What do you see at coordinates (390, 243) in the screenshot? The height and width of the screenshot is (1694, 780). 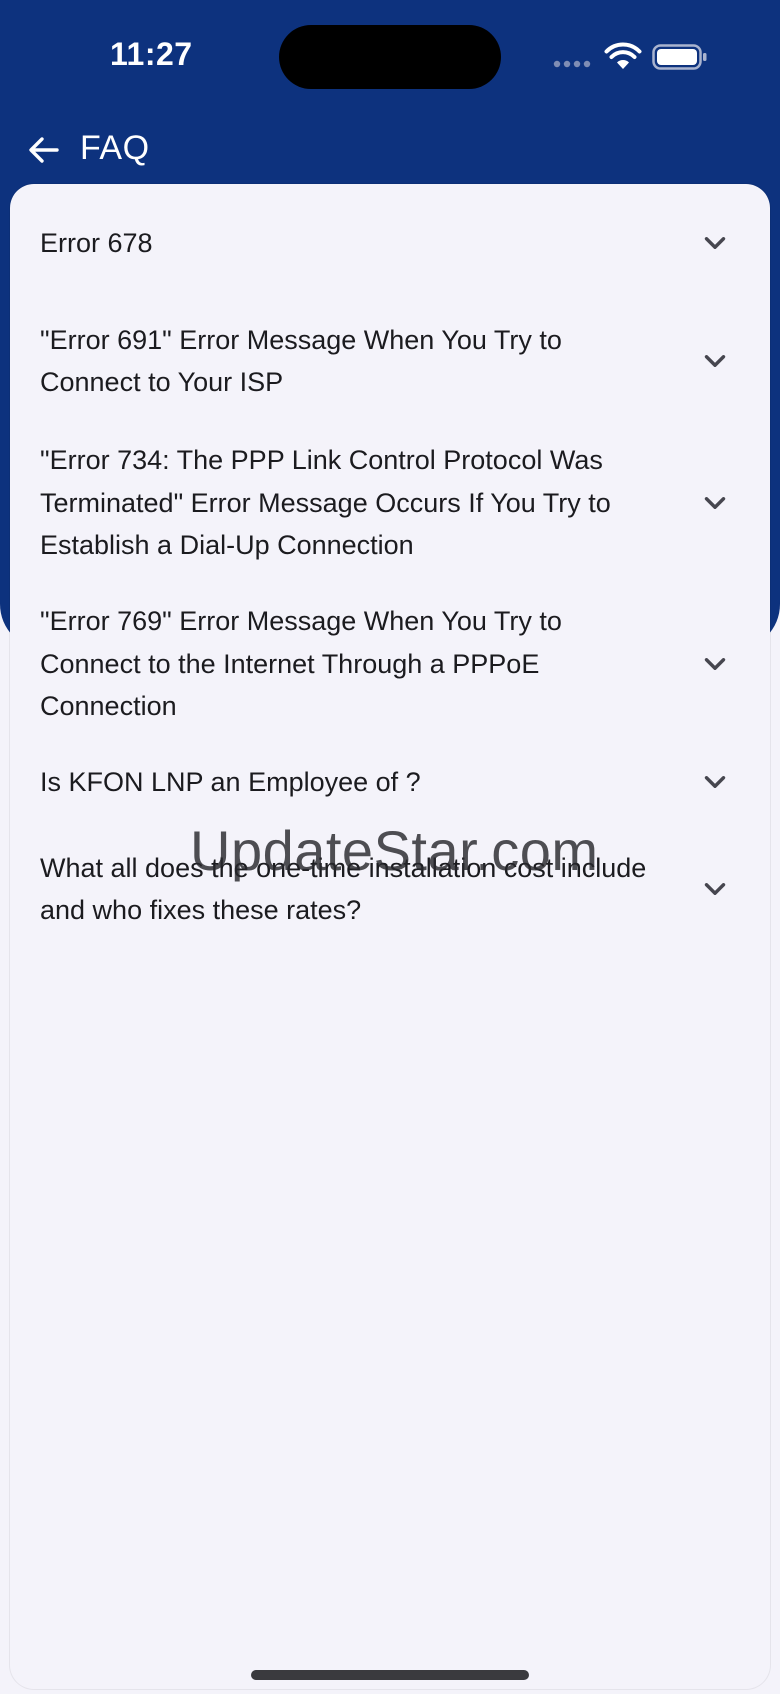 I see `faq-item: Error 678` at bounding box center [390, 243].